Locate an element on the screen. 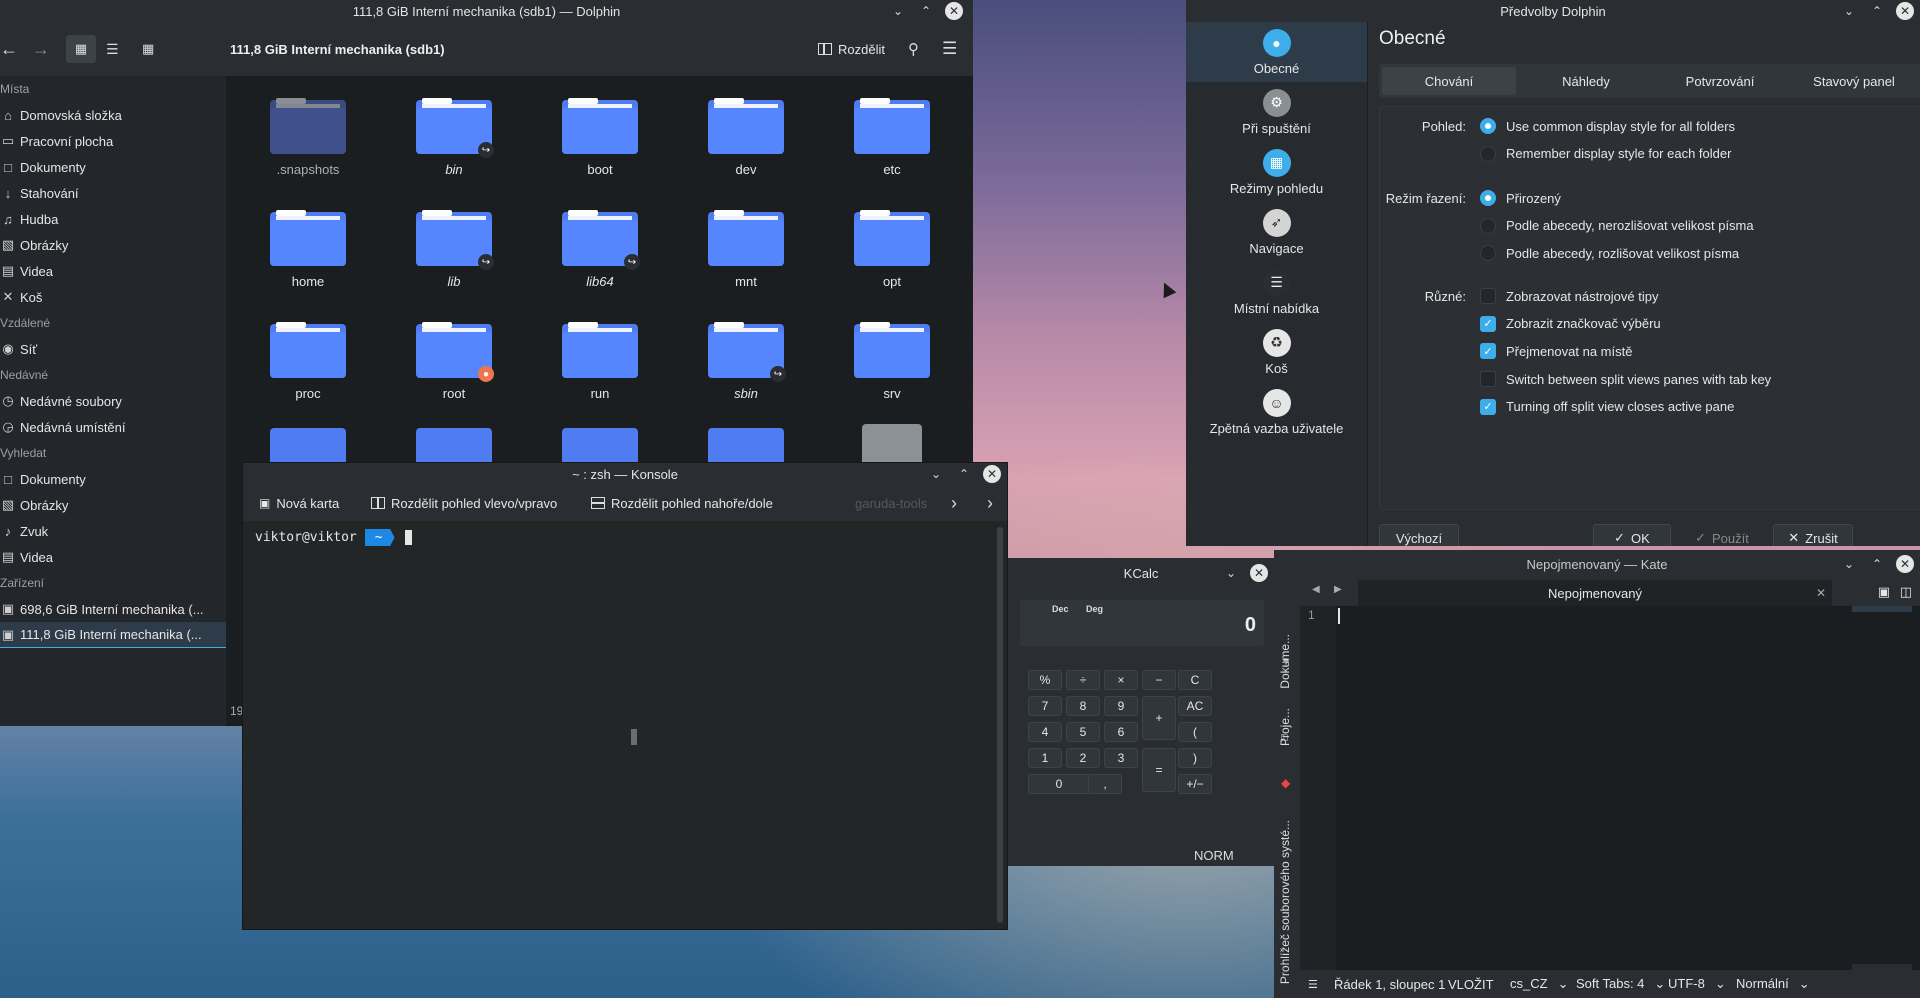 This screenshot has width=1920, height=998. calc-key: , is located at coordinates (1105, 784).